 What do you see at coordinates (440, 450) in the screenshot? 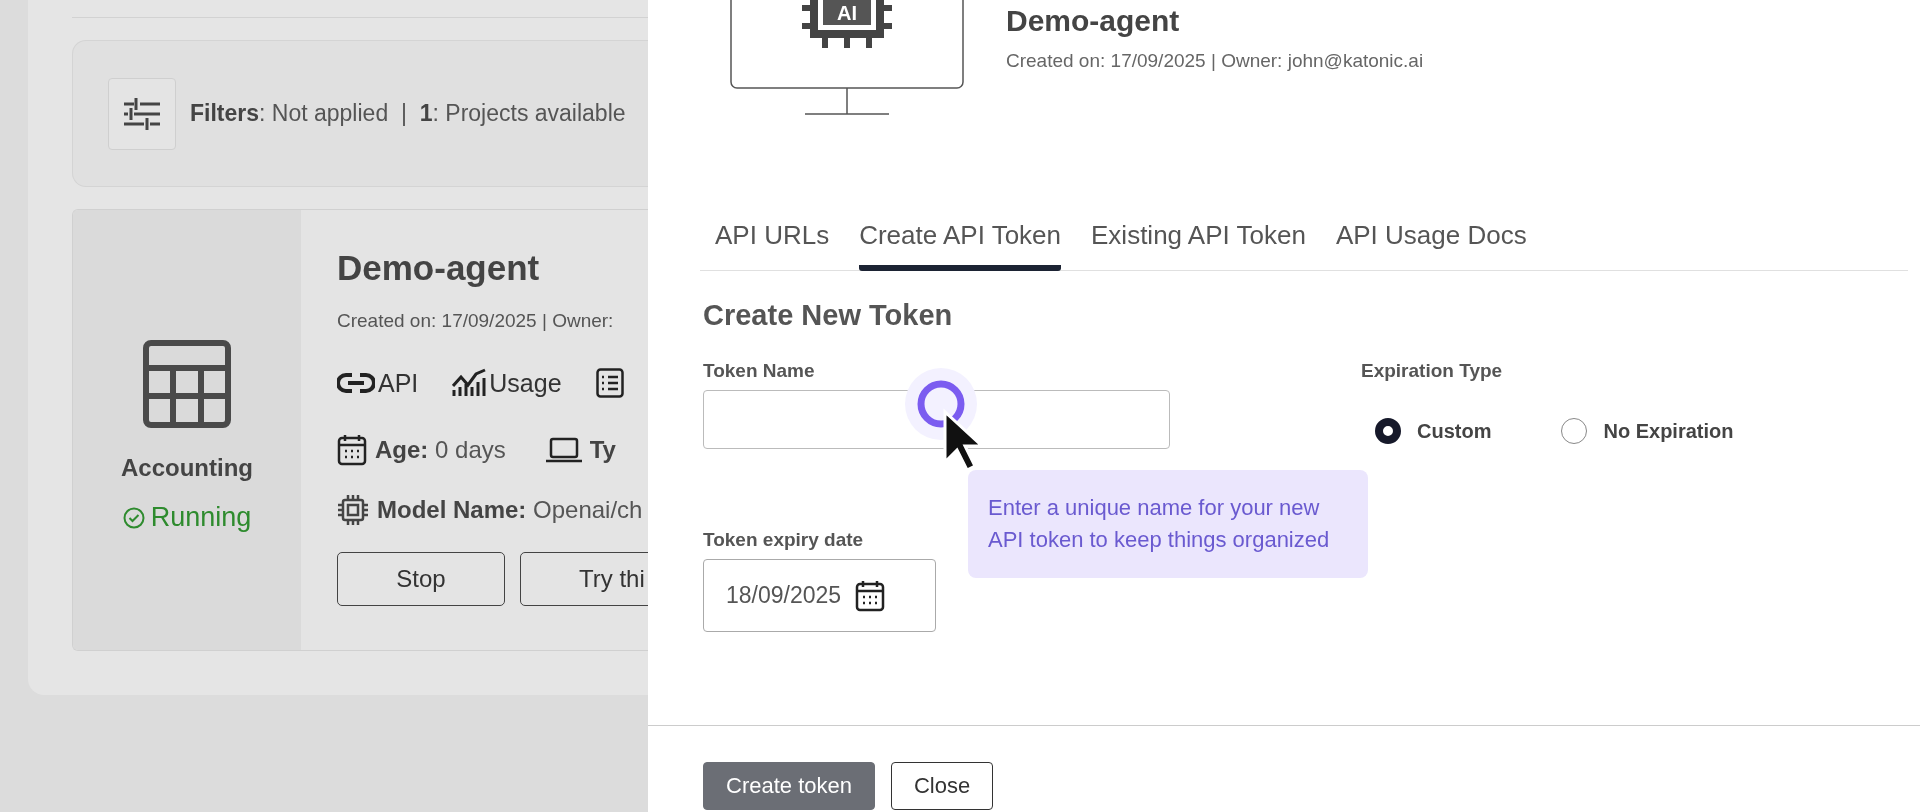
I see `age-text: Age: 0 days` at bounding box center [440, 450].